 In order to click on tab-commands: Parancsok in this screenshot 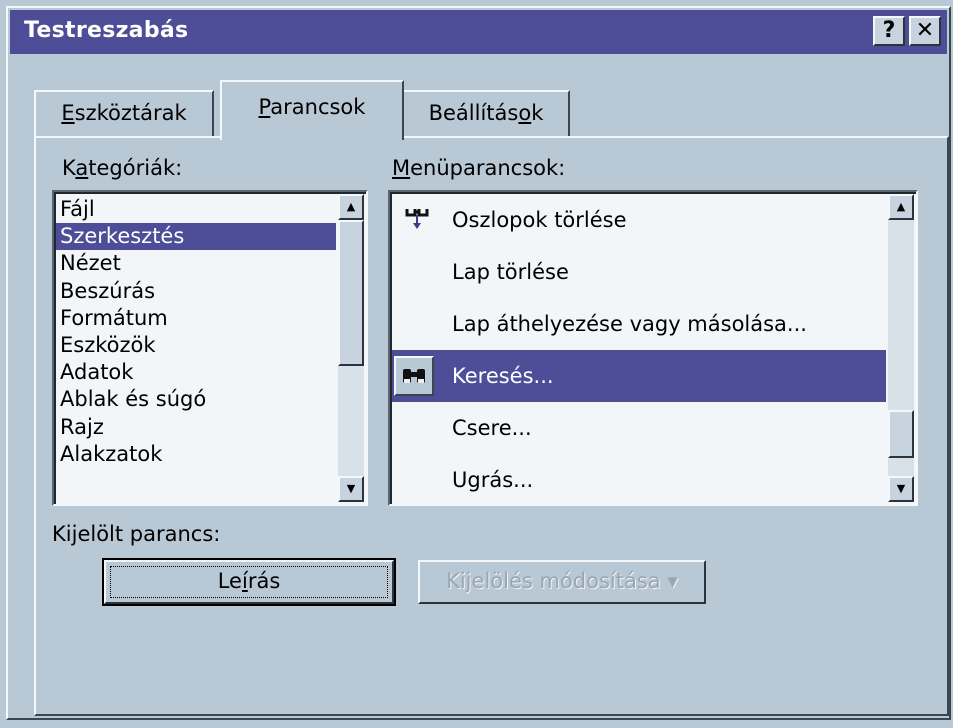, I will do `click(312, 110)`.